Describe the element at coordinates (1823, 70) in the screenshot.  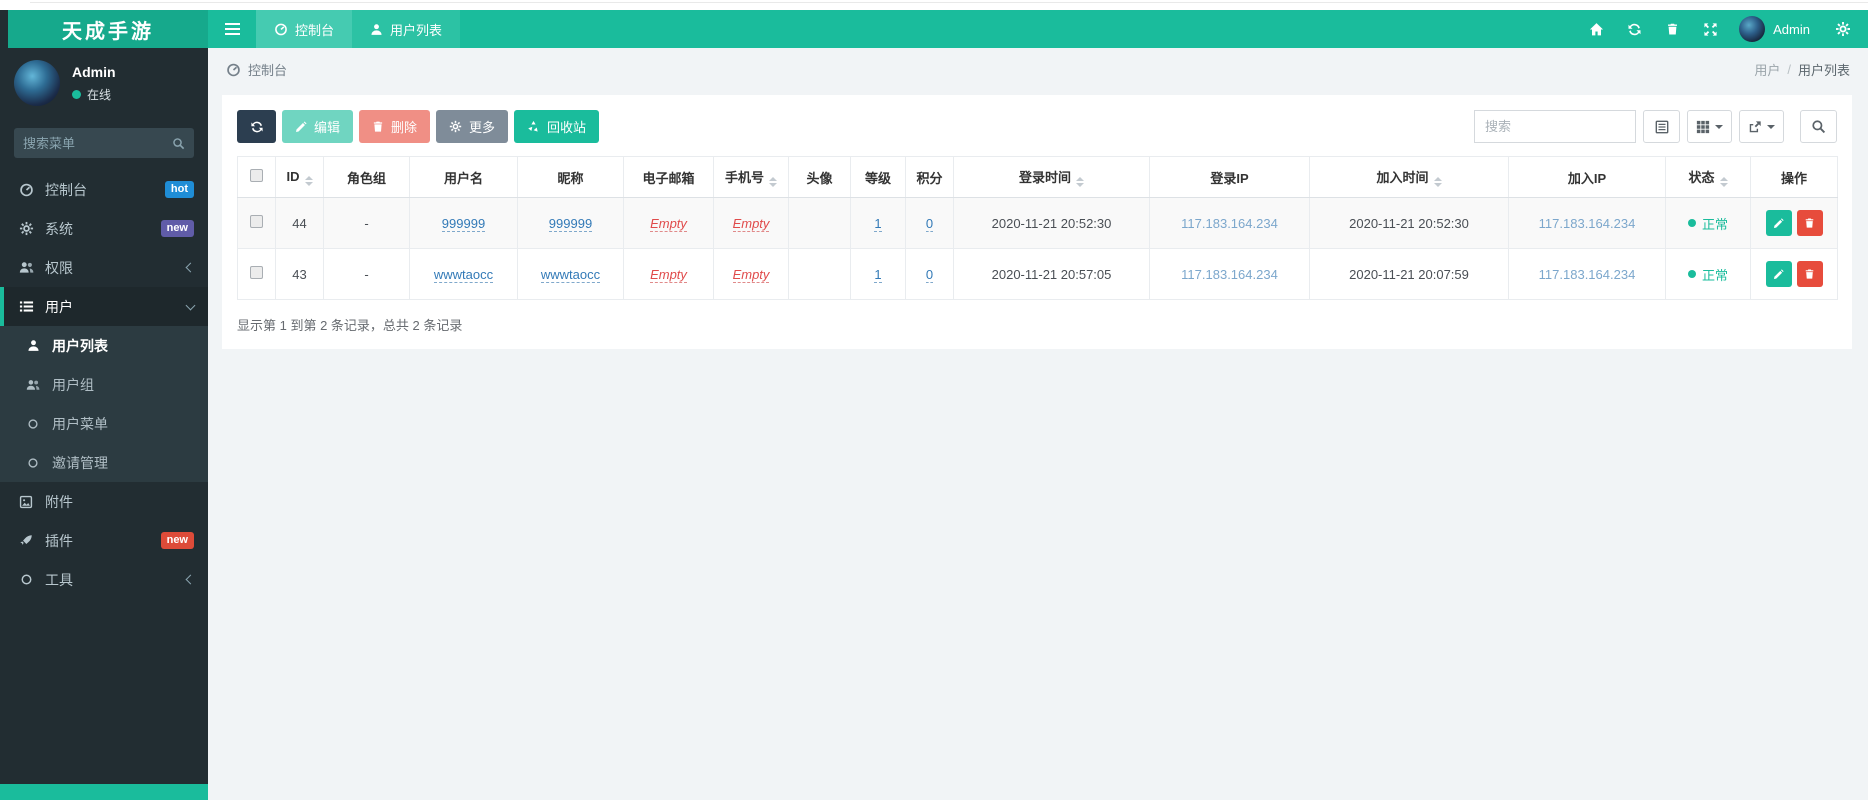
I see `breadcrumb-current: 用户列表` at that location.